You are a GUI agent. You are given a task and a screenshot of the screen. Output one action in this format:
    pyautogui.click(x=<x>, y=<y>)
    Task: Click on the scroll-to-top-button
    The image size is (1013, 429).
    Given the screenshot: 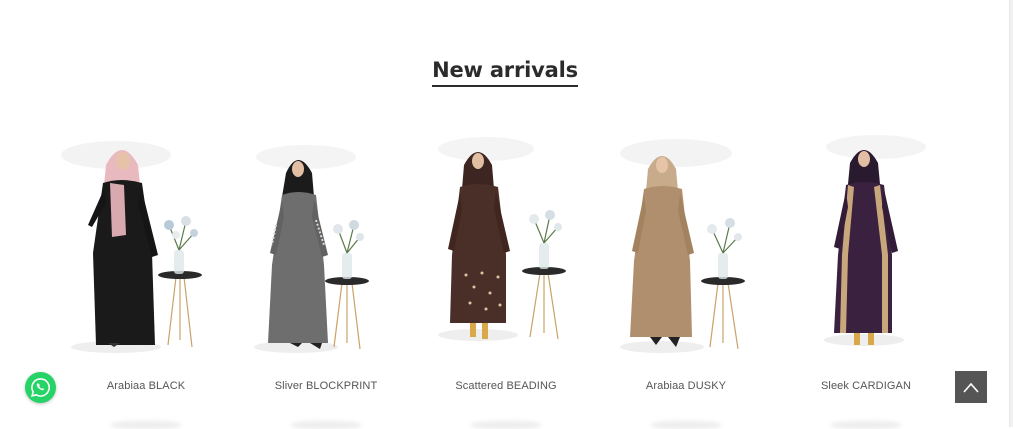 What is the action you would take?
    pyautogui.click(x=971, y=387)
    